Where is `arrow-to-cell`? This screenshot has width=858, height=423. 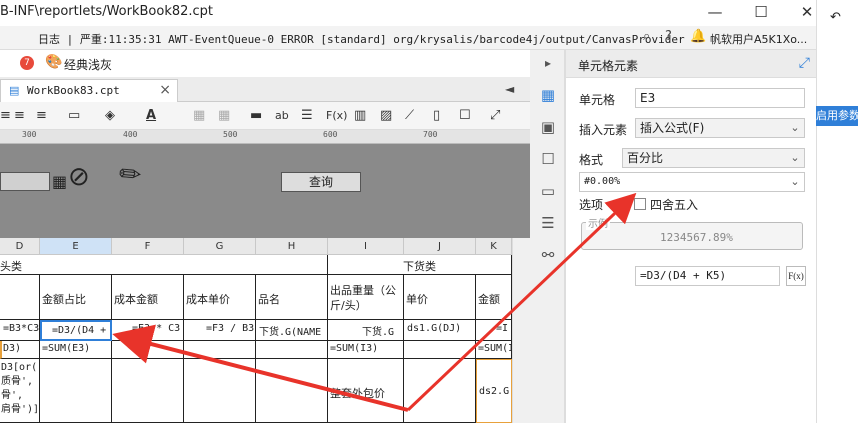
arrow-to-cell is located at coordinates (260, 368).